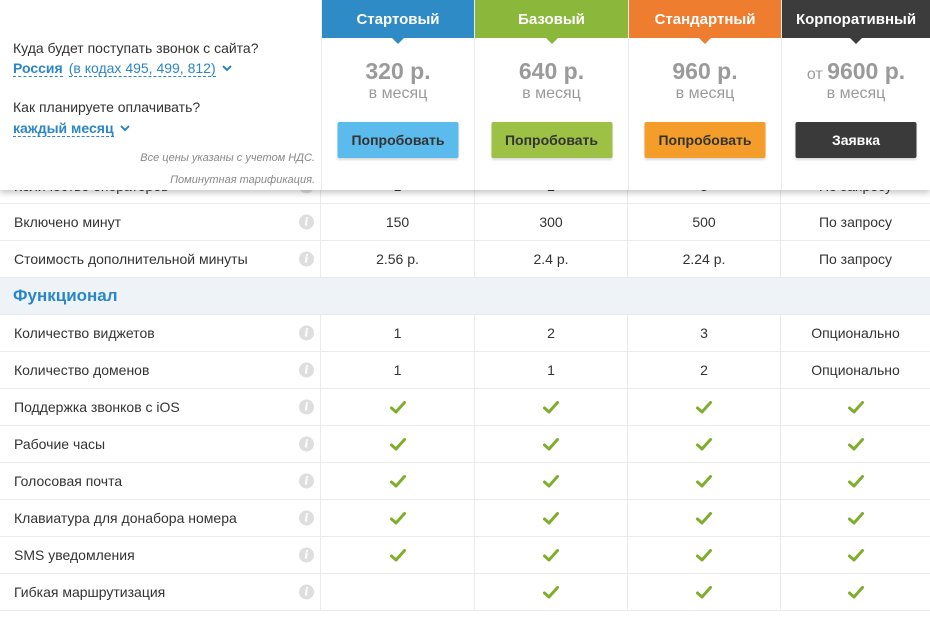  Describe the element at coordinates (90, 592) in the screenshot. I see `row-label-text: Гибкая маршрутизация` at that location.